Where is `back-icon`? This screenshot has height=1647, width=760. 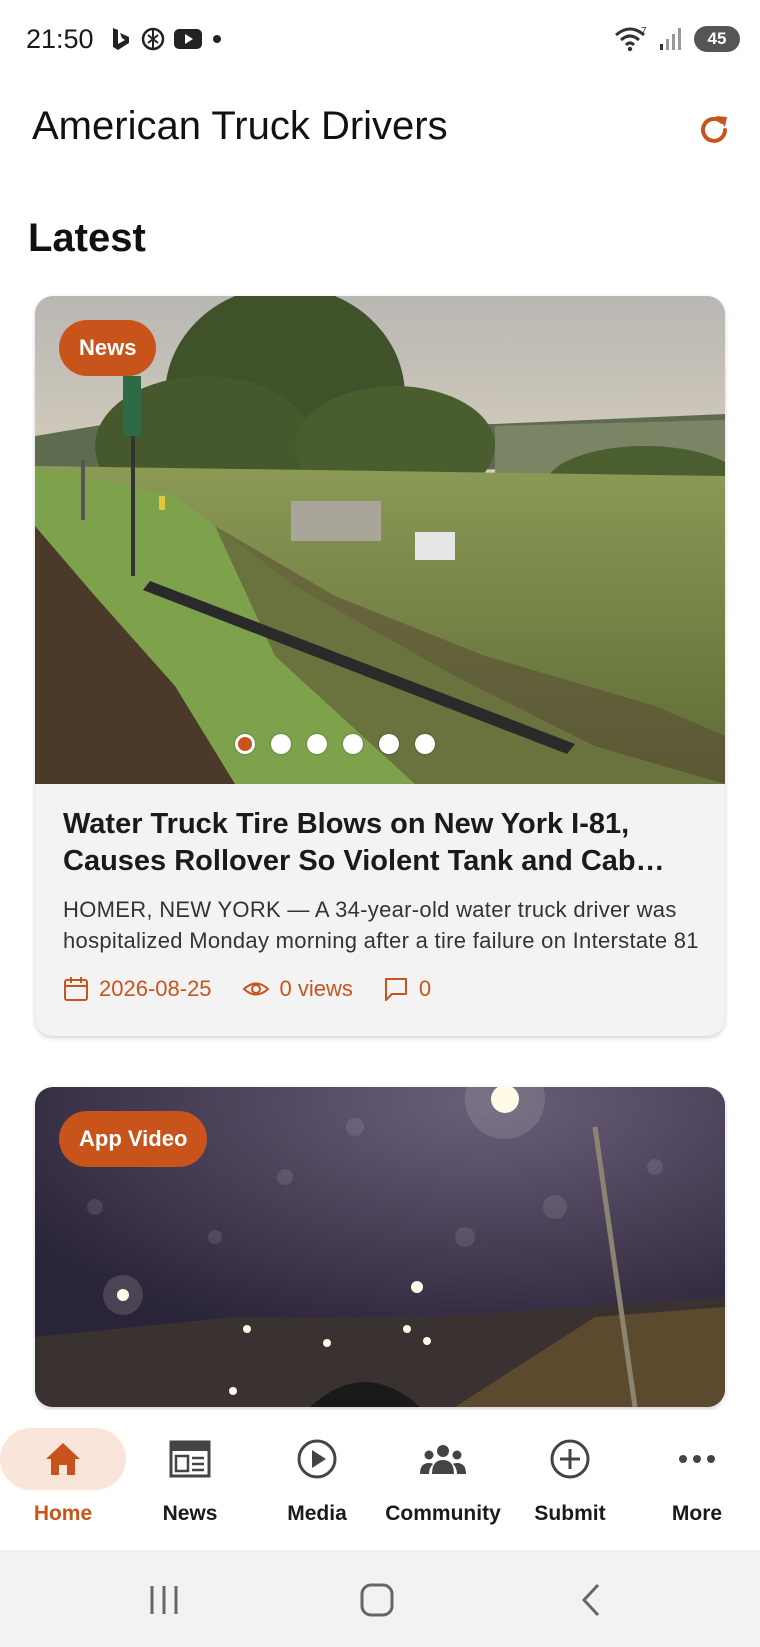 back-icon is located at coordinates (590, 1600).